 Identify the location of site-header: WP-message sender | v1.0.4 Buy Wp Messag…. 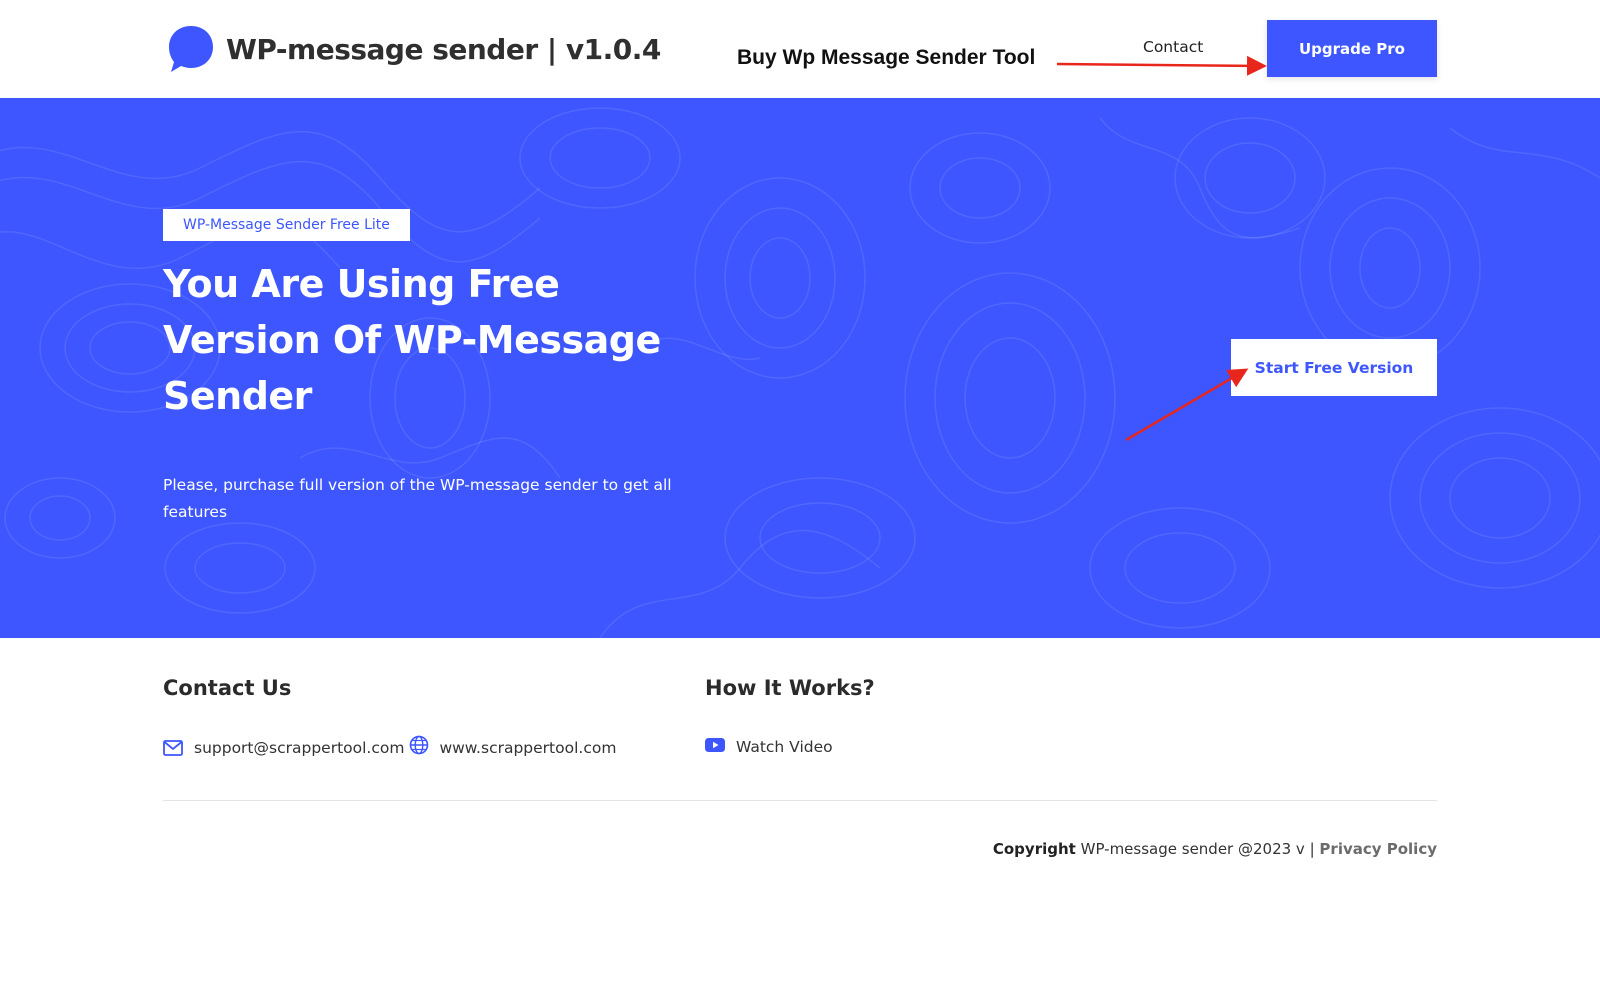
(800, 49).